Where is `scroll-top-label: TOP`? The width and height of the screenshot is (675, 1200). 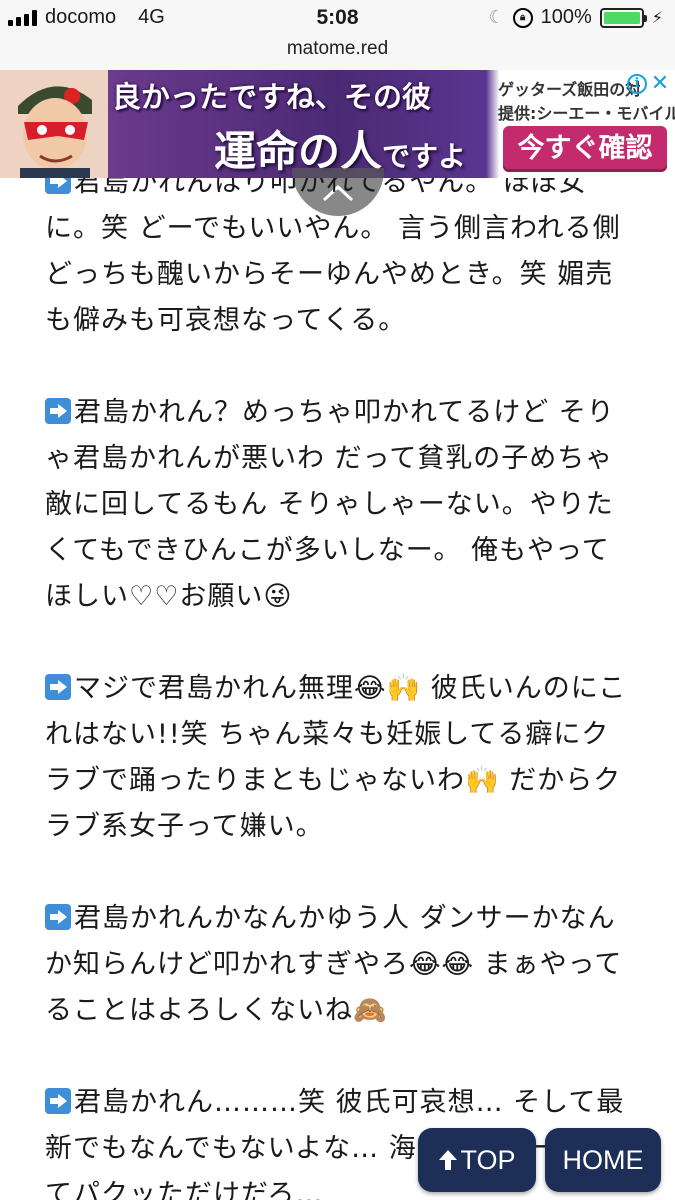
scroll-top-label: TOP is located at coordinates (488, 1160).